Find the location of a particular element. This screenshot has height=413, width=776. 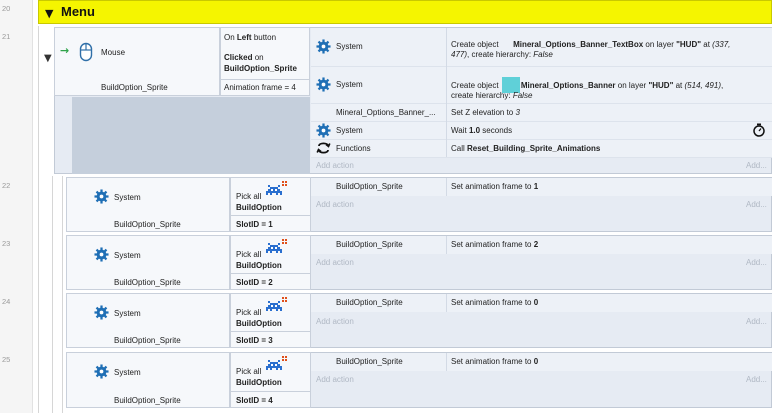

group-title: Menu is located at coordinates (78, 11).